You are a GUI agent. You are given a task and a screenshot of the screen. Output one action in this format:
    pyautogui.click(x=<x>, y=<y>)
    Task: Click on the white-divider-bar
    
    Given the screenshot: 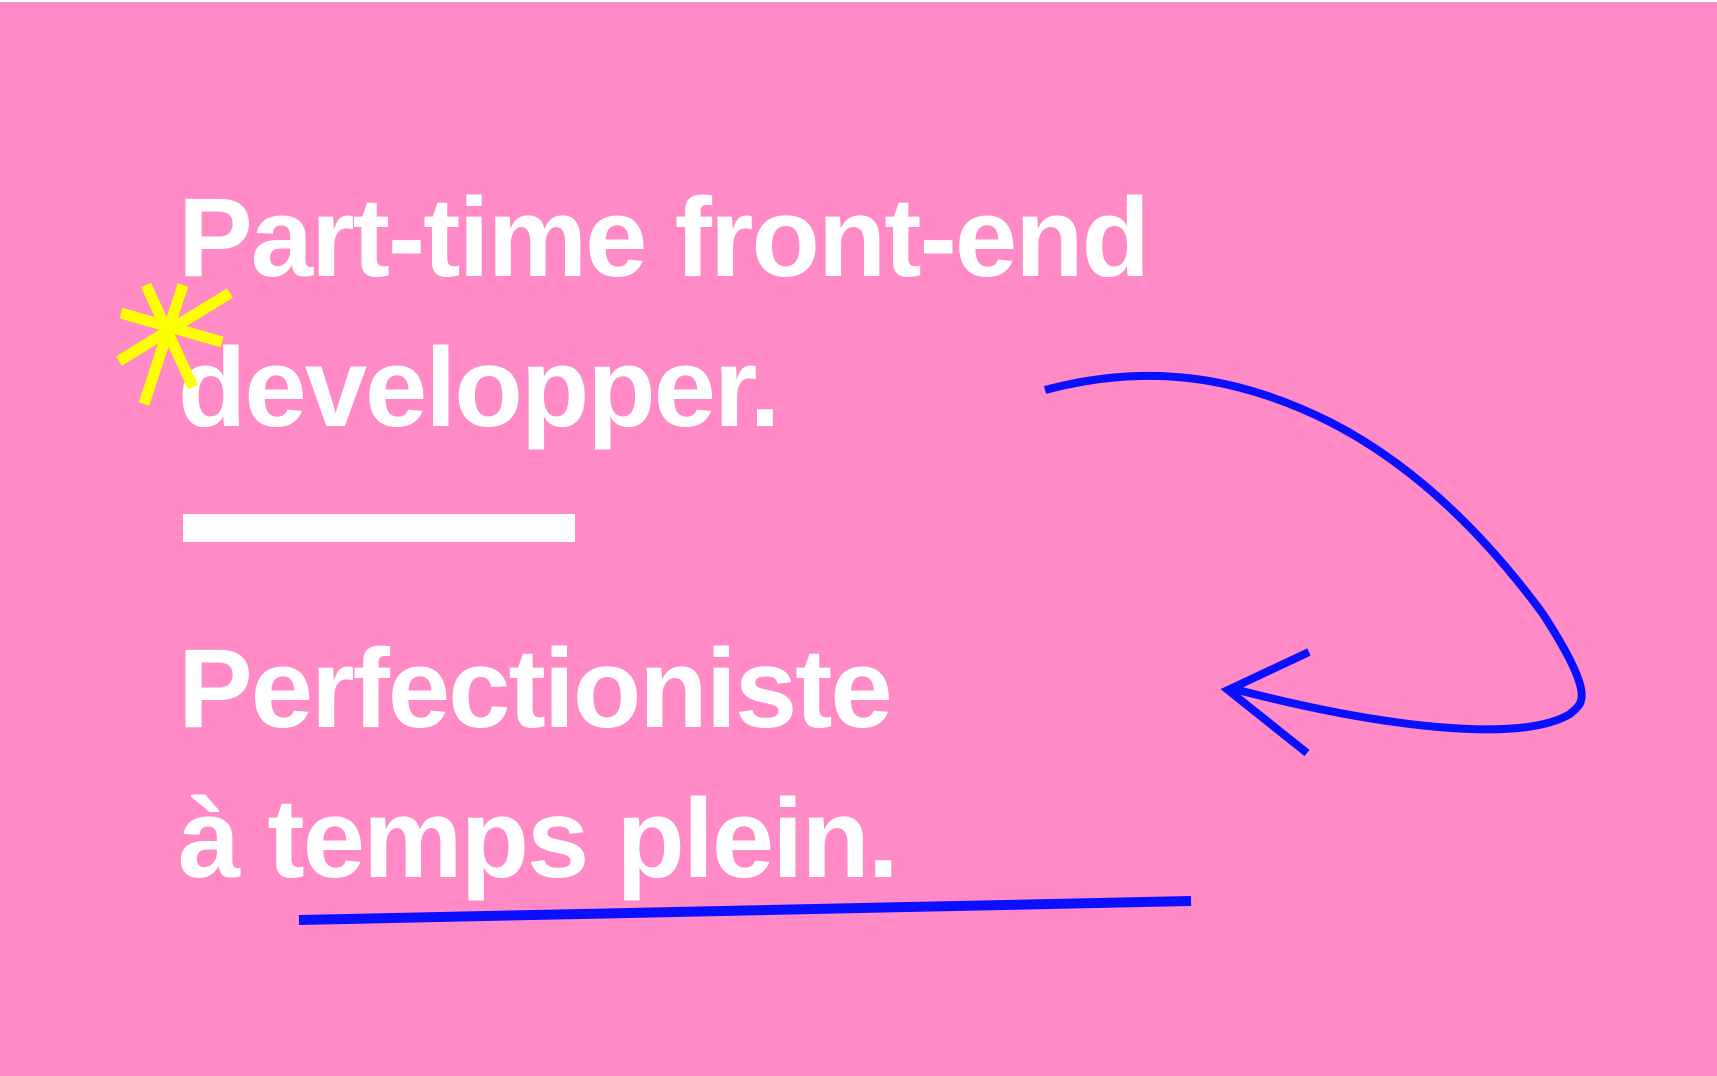 What is the action you would take?
    pyautogui.click(x=379, y=528)
    